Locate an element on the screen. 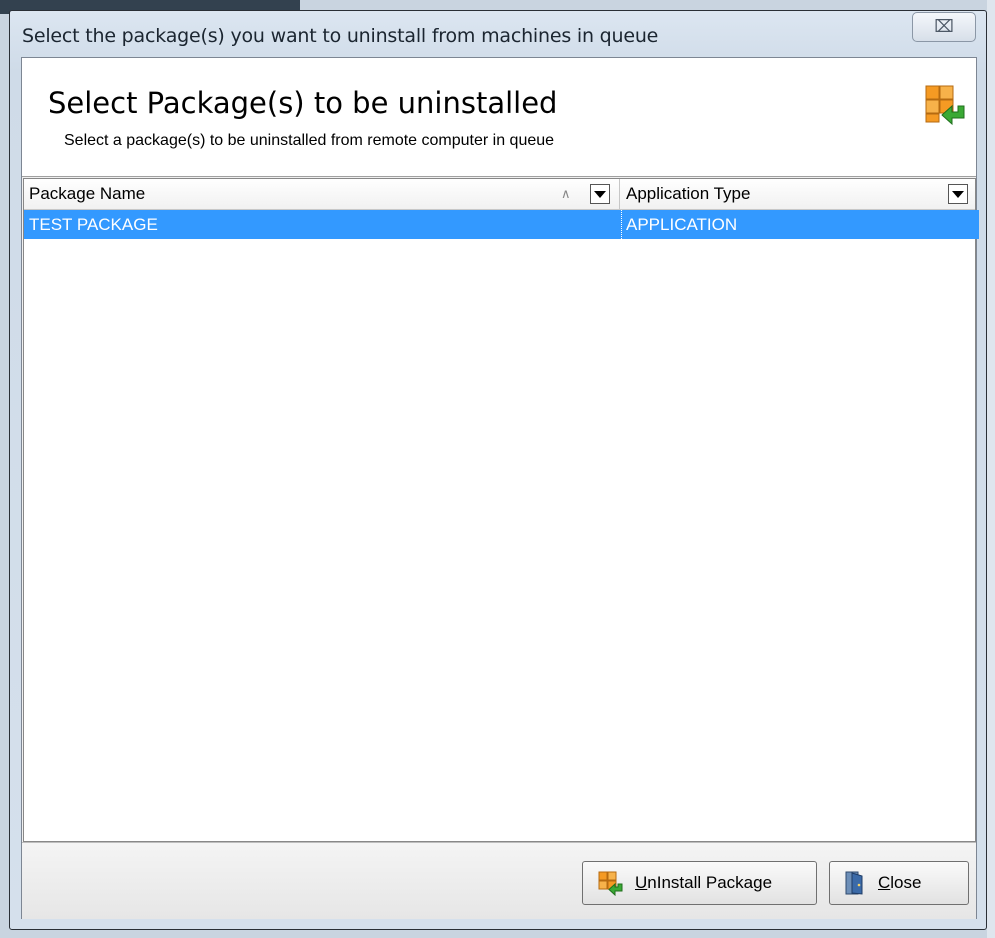  background-desktop-edge is located at coordinates (991, 469).